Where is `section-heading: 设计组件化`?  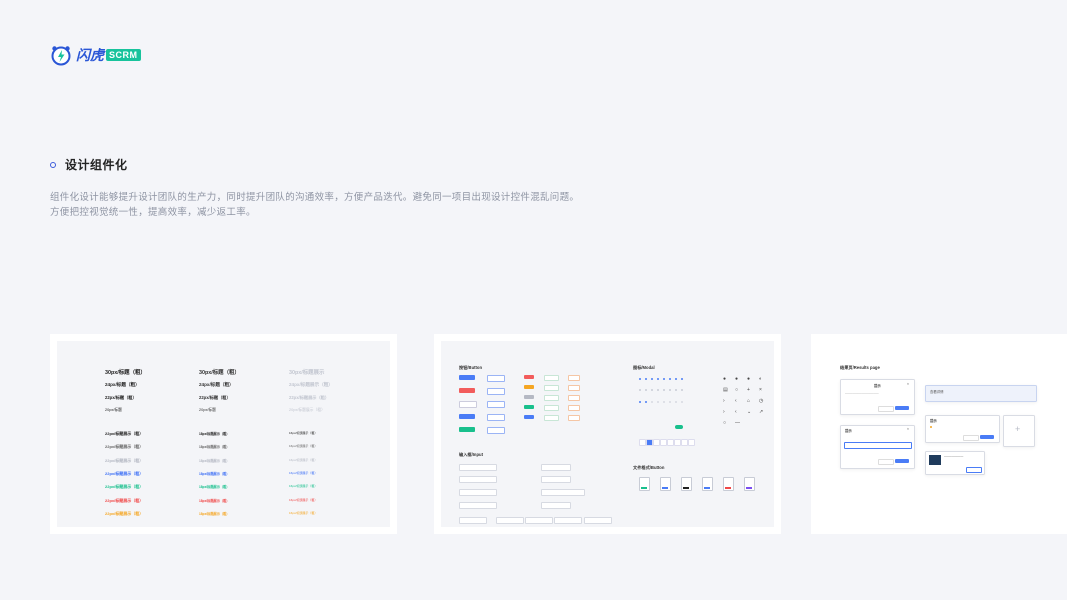
section-heading: 设计组件化 is located at coordinates (89, 164).